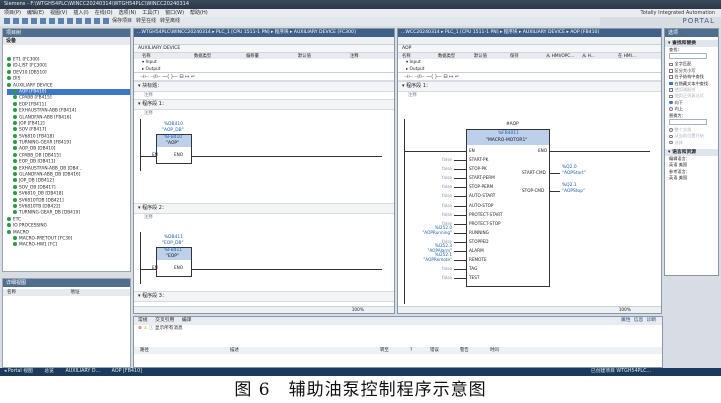 This screenshot has height=403, width=721. I want to click on menu-item-5: 选项(N), so click(128, 13).